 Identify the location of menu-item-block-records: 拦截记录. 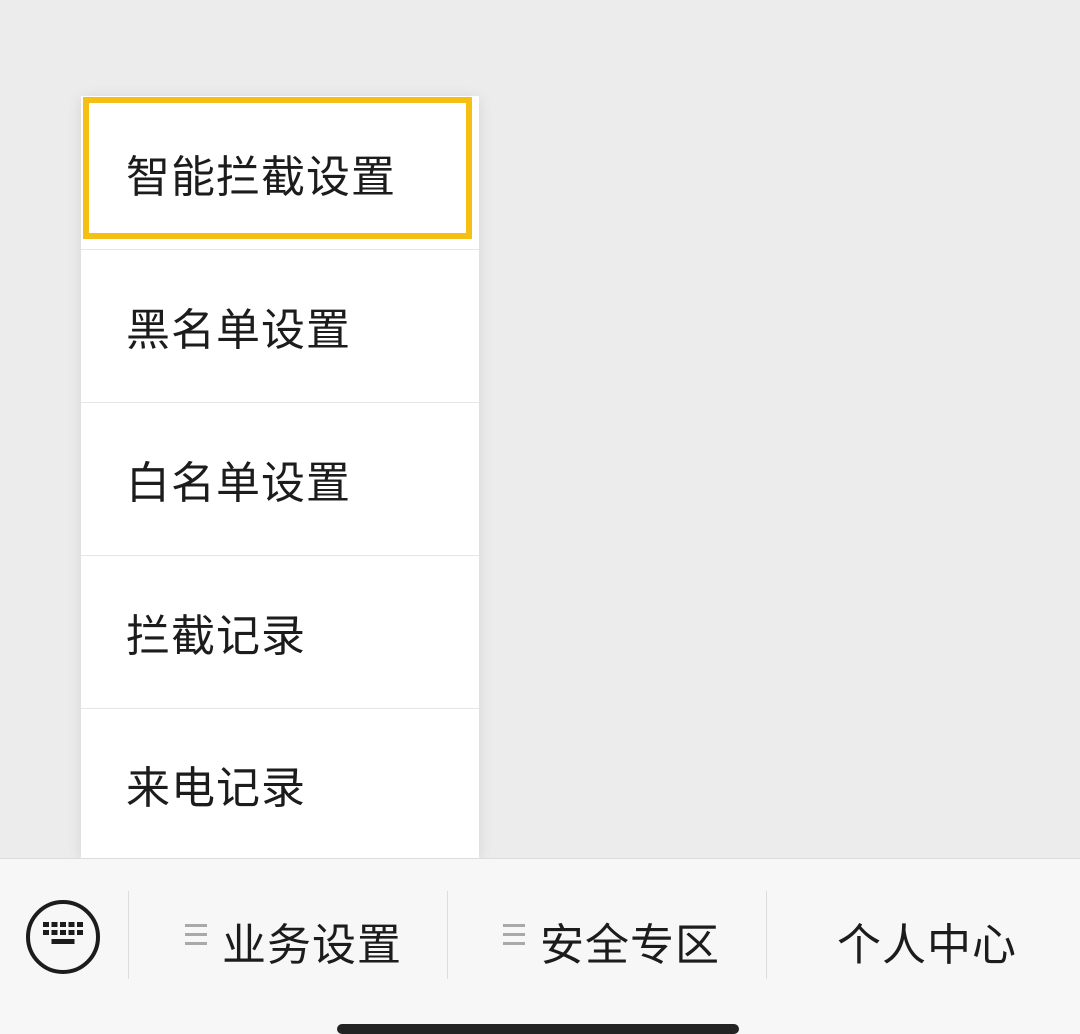
(280, 631).